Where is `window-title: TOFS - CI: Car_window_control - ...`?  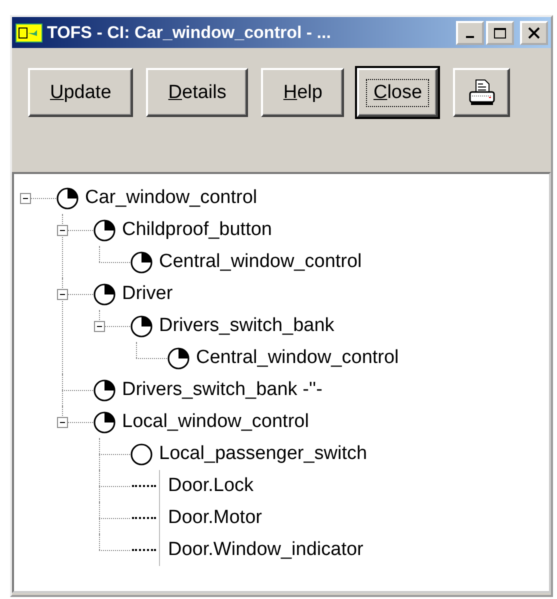 window-title: TOFS - CI: Car_window_control - ... is located at coordinates (189, 32).